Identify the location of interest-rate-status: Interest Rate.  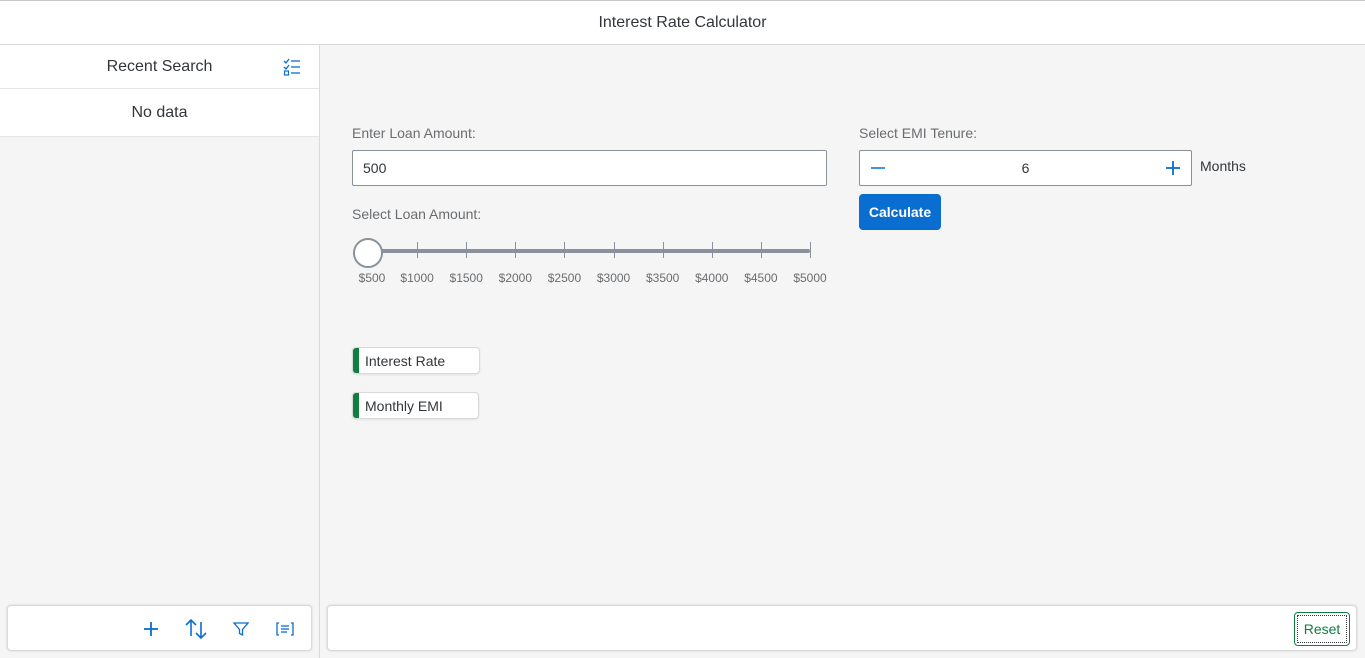
(416, 360).